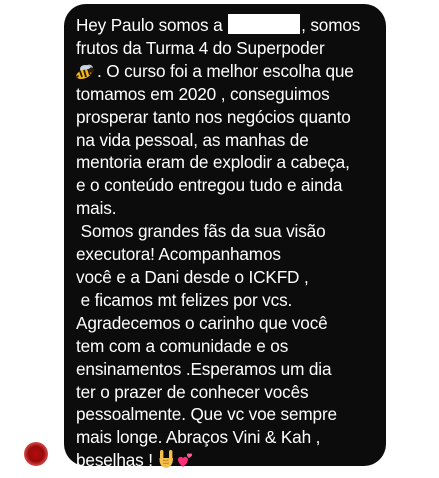  What do you see at coordinates (198, 437) in the screenshot?
I see `message-line: mais longe. Abraços Vini & Kah ,` at bounding box center [198, 437].